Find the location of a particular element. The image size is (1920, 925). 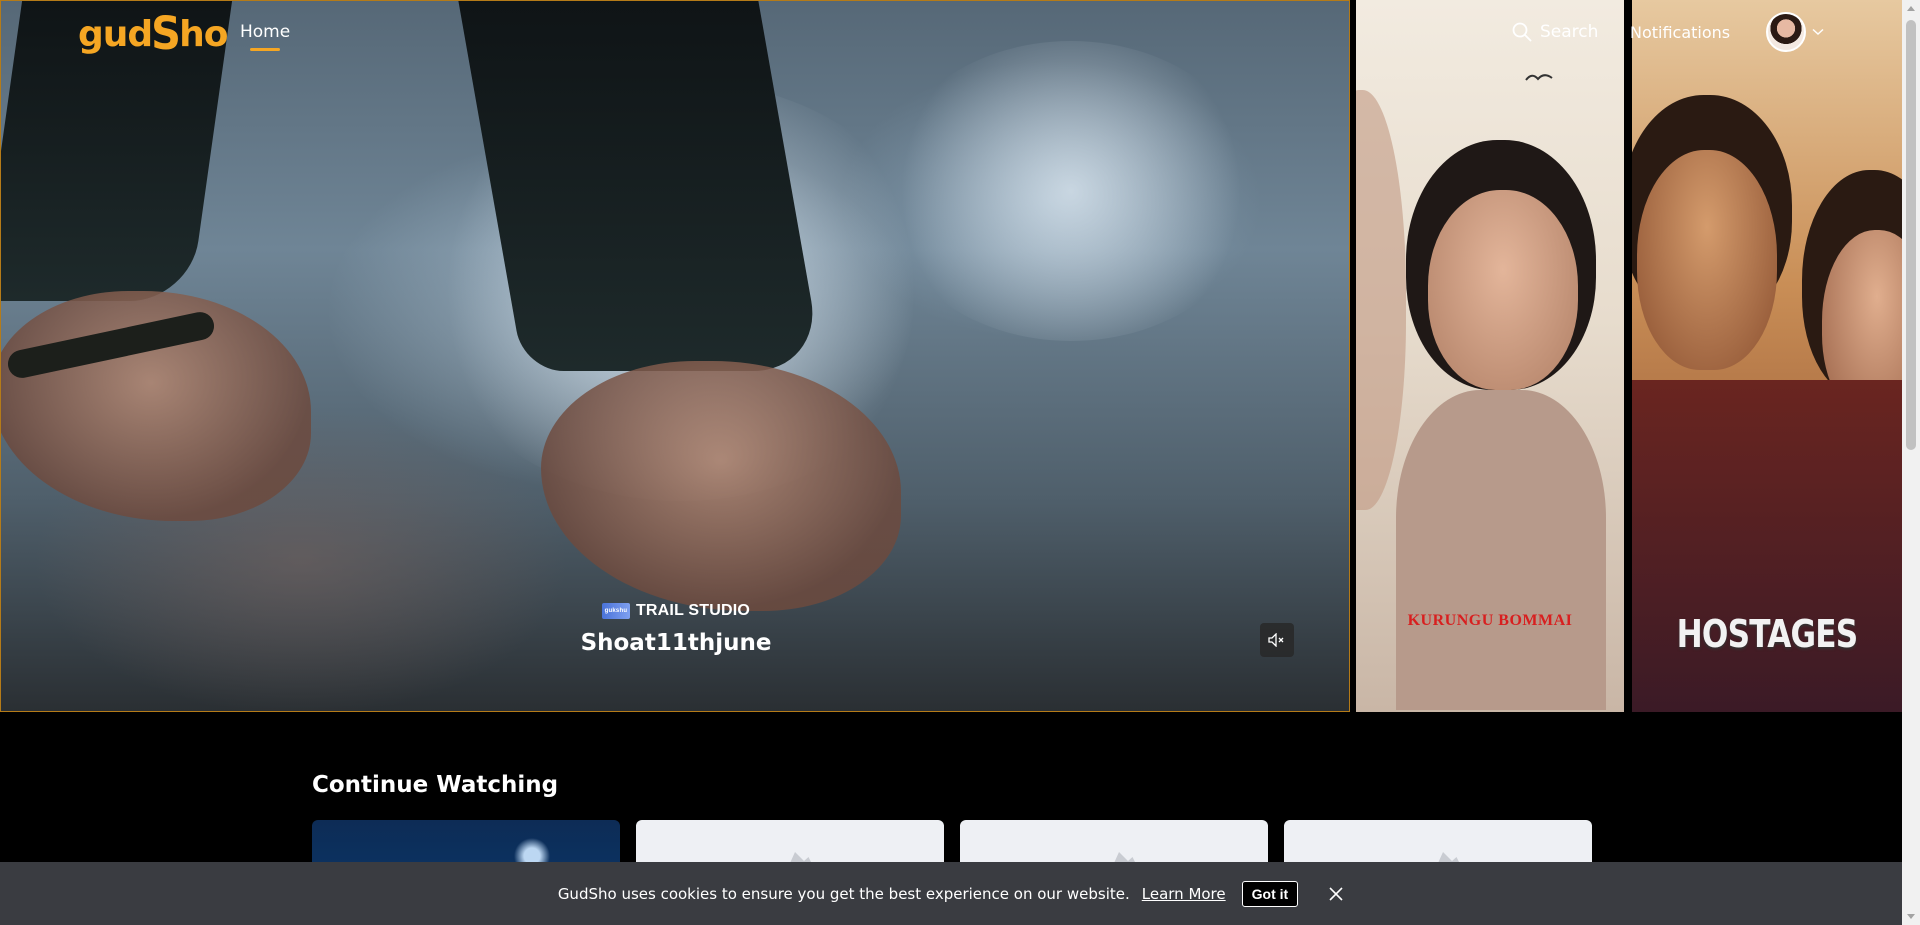

scroll-up-arrow-icon is located at coordinates (1911, 8).